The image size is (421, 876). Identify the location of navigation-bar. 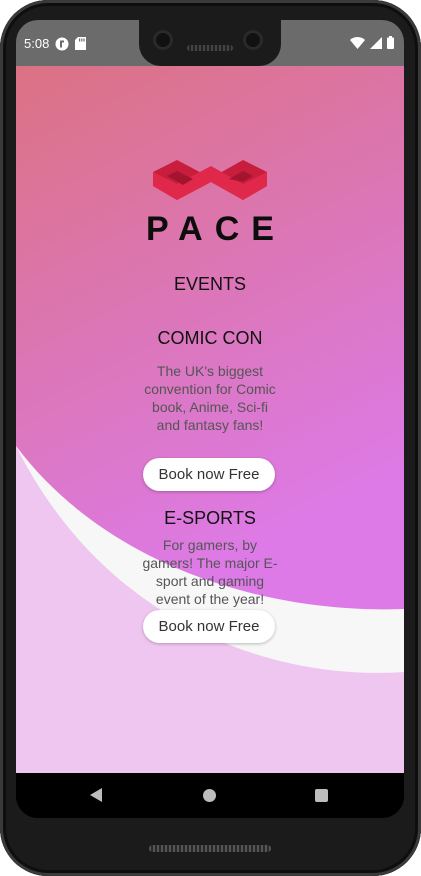
(210, 795).